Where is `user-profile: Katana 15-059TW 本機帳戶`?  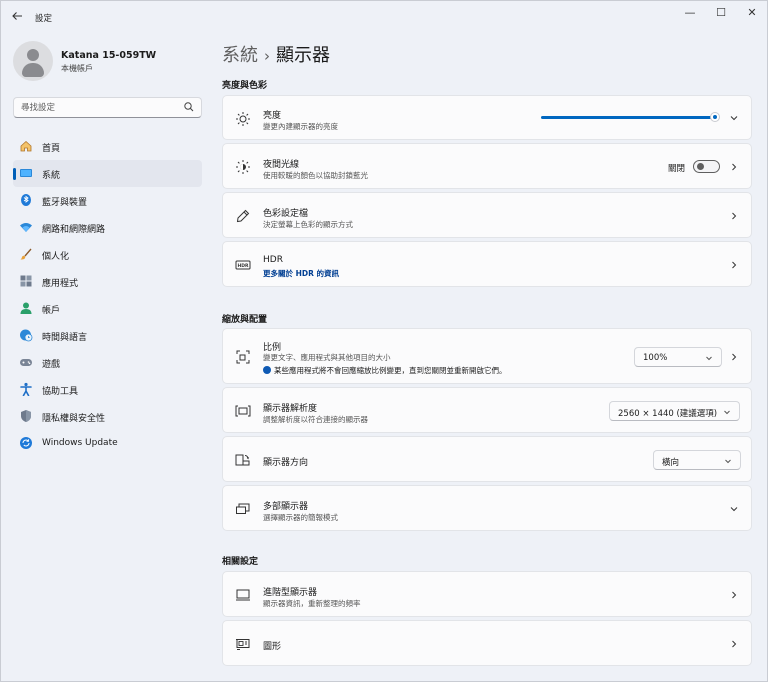
user-profile: Katana 15-059TW 本機帳戶 is located at coordinates (108, 61).